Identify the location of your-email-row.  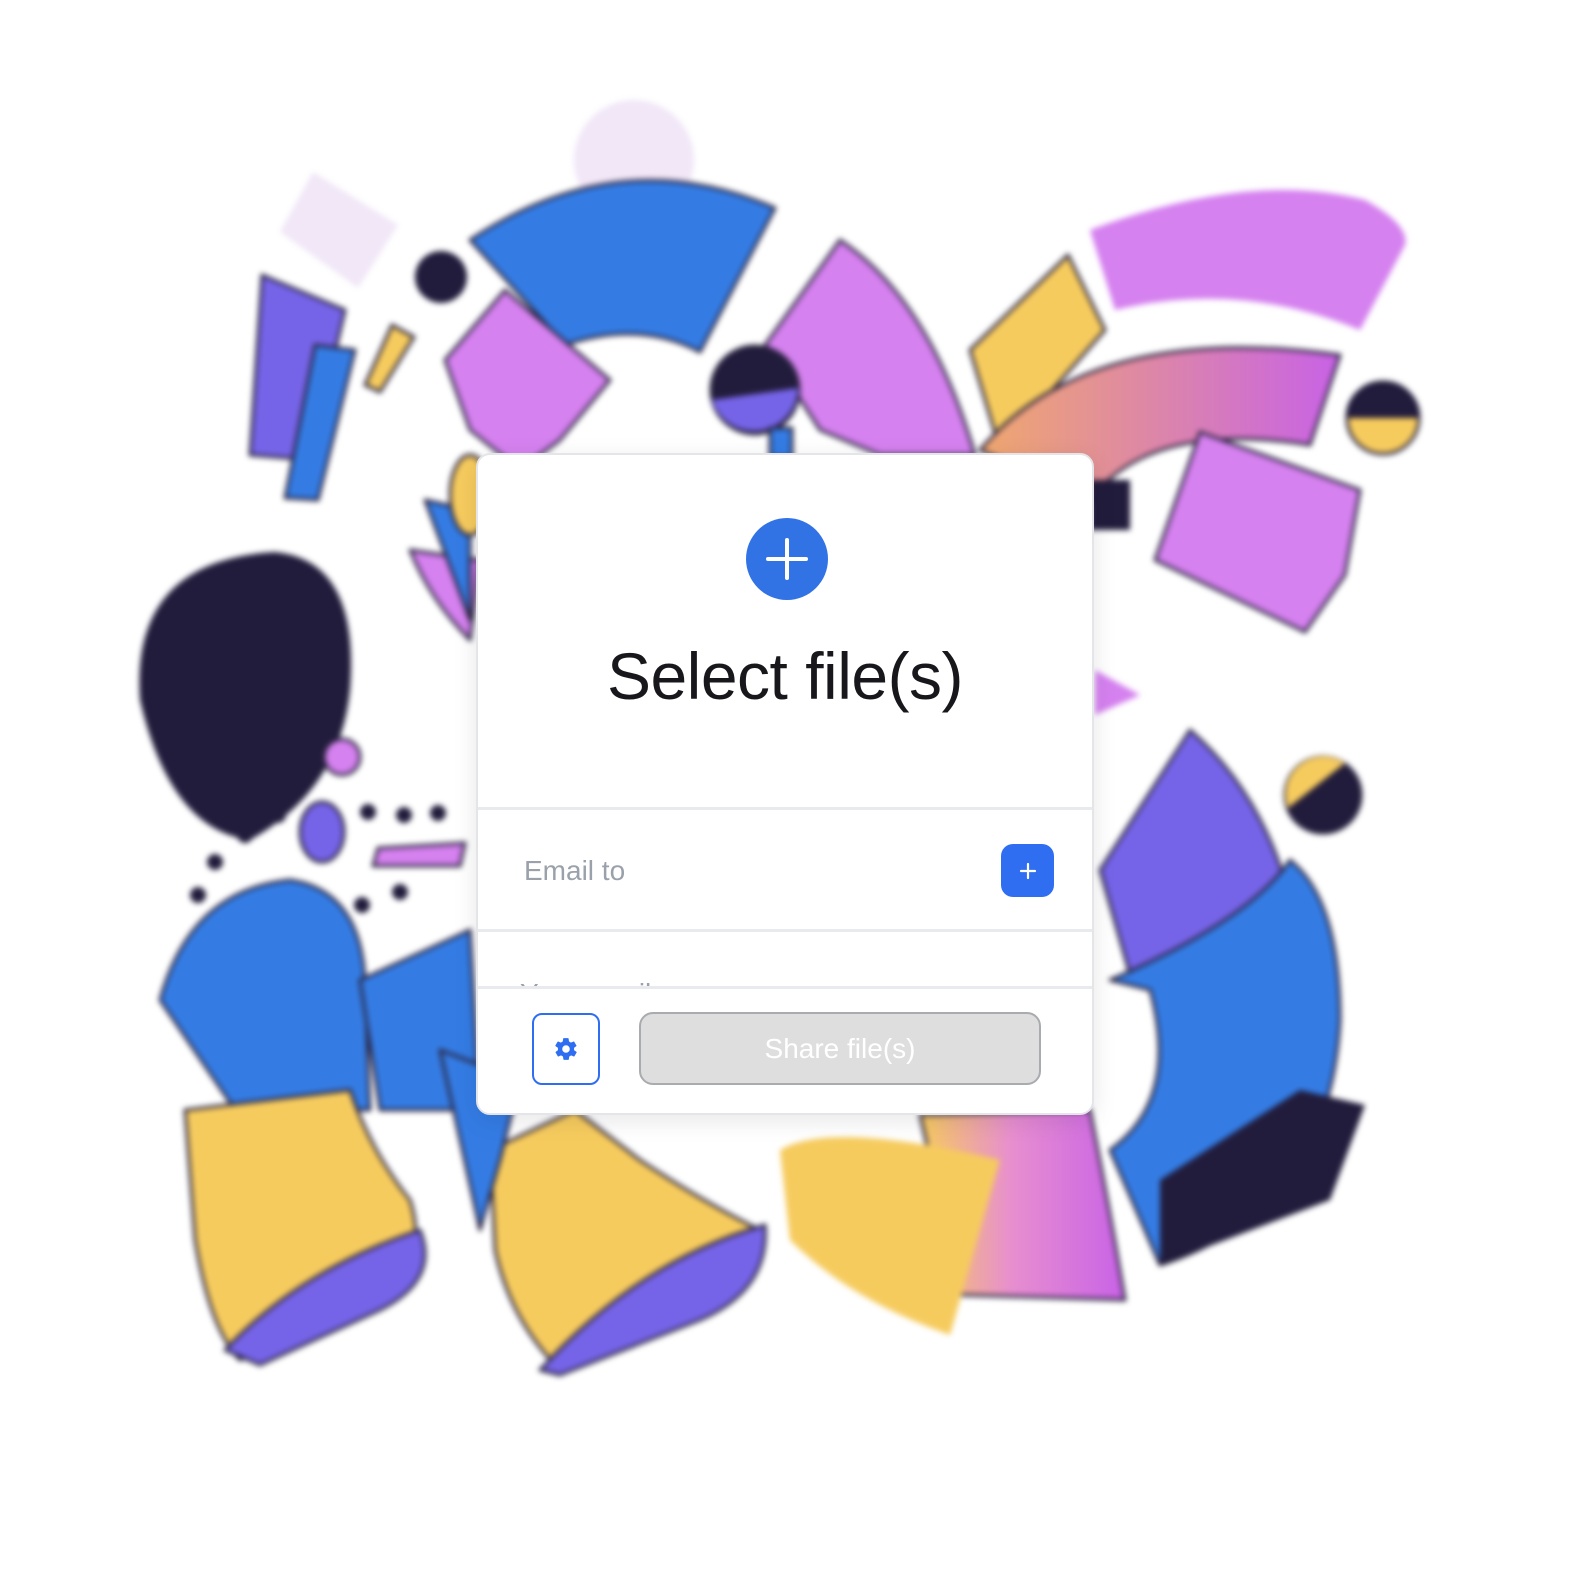
(785, 960).